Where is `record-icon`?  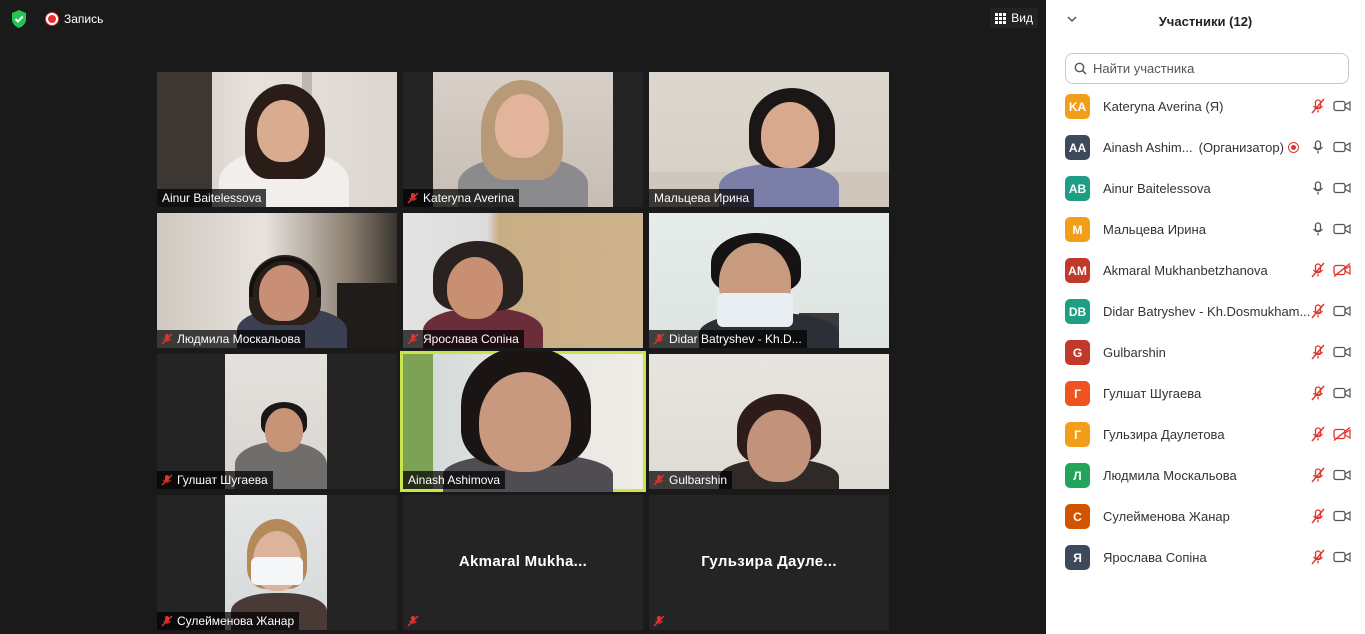
record-icon is located at coordinates (52, 19).